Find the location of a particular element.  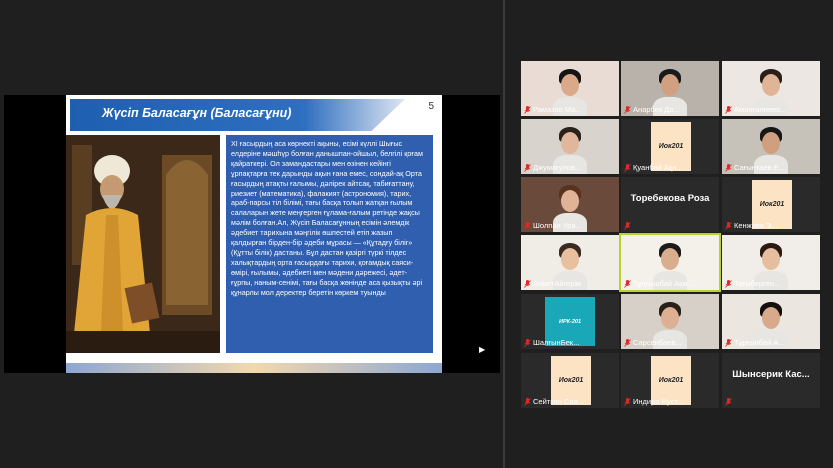

portrait-painting is located at coordinates (143, 244).